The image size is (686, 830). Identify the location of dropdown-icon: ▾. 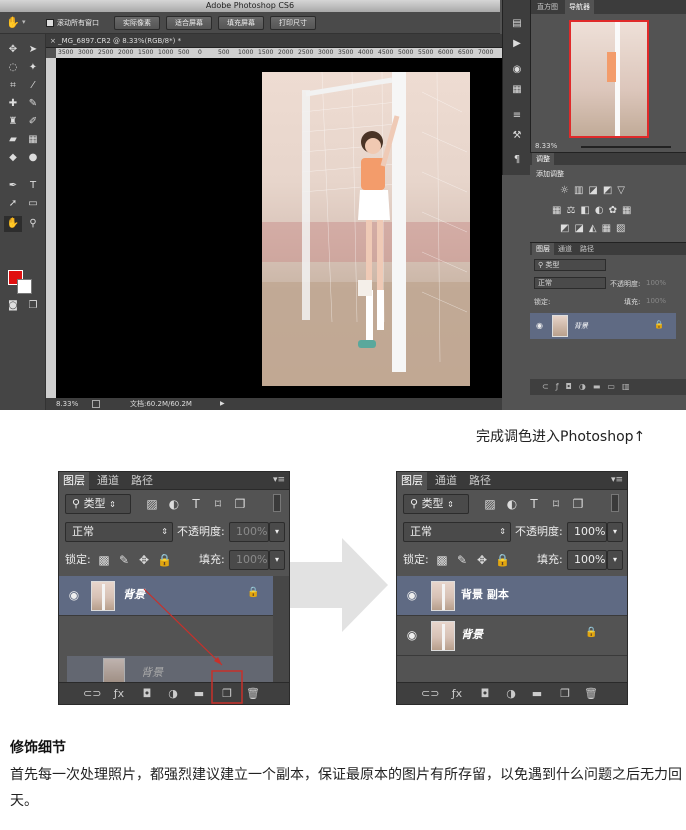
(24, 22).